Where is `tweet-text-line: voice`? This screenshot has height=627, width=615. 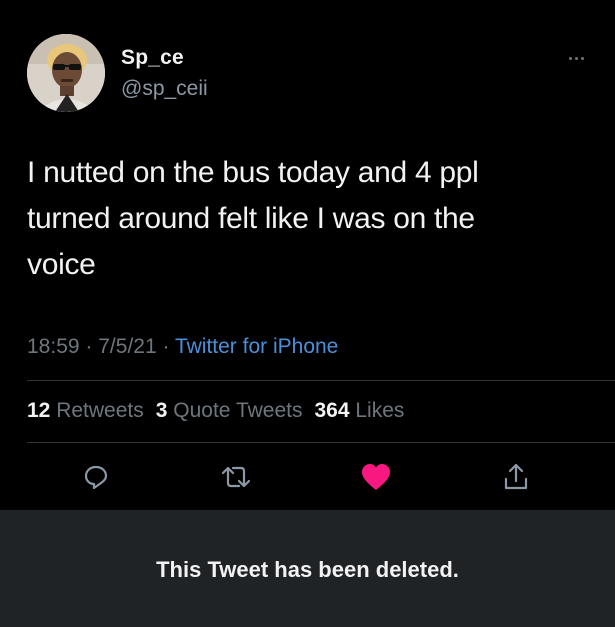
tweet-text-line: voice is located at coordinates (61, 264).